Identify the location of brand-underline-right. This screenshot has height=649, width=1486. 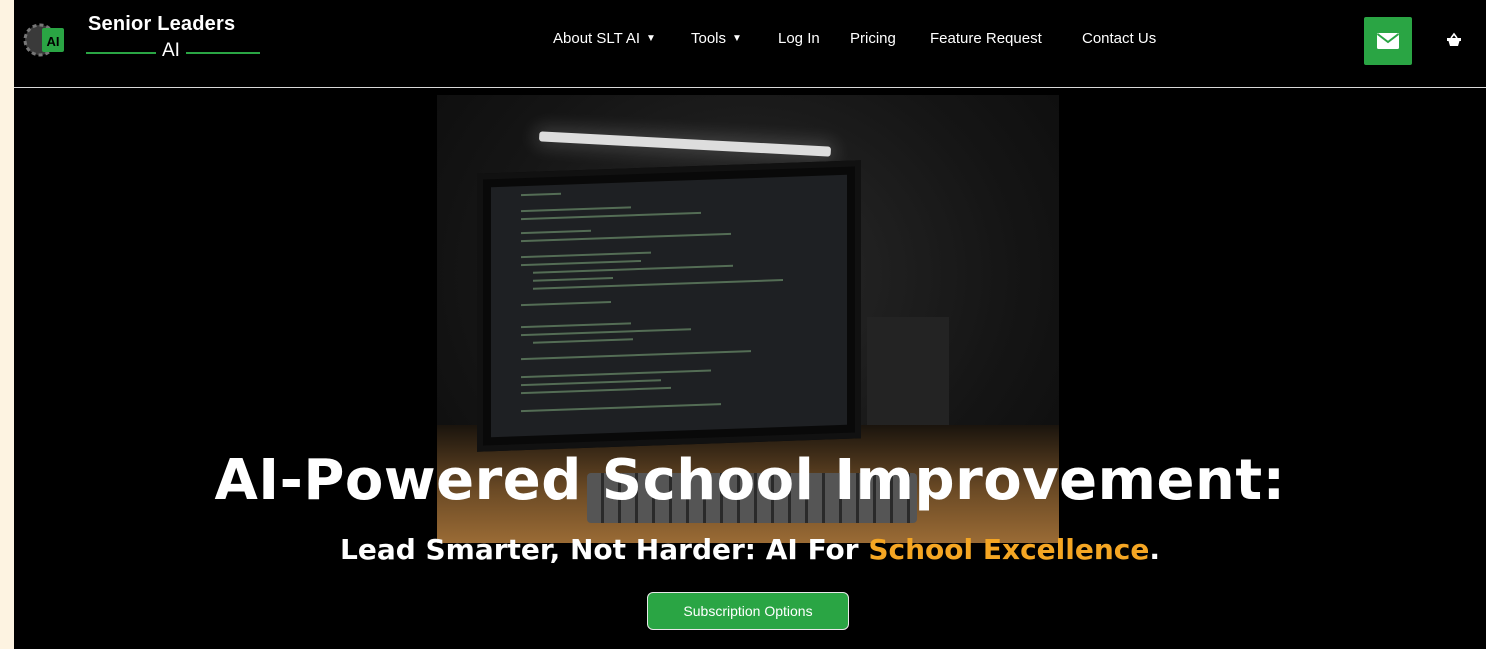
(223, 53).